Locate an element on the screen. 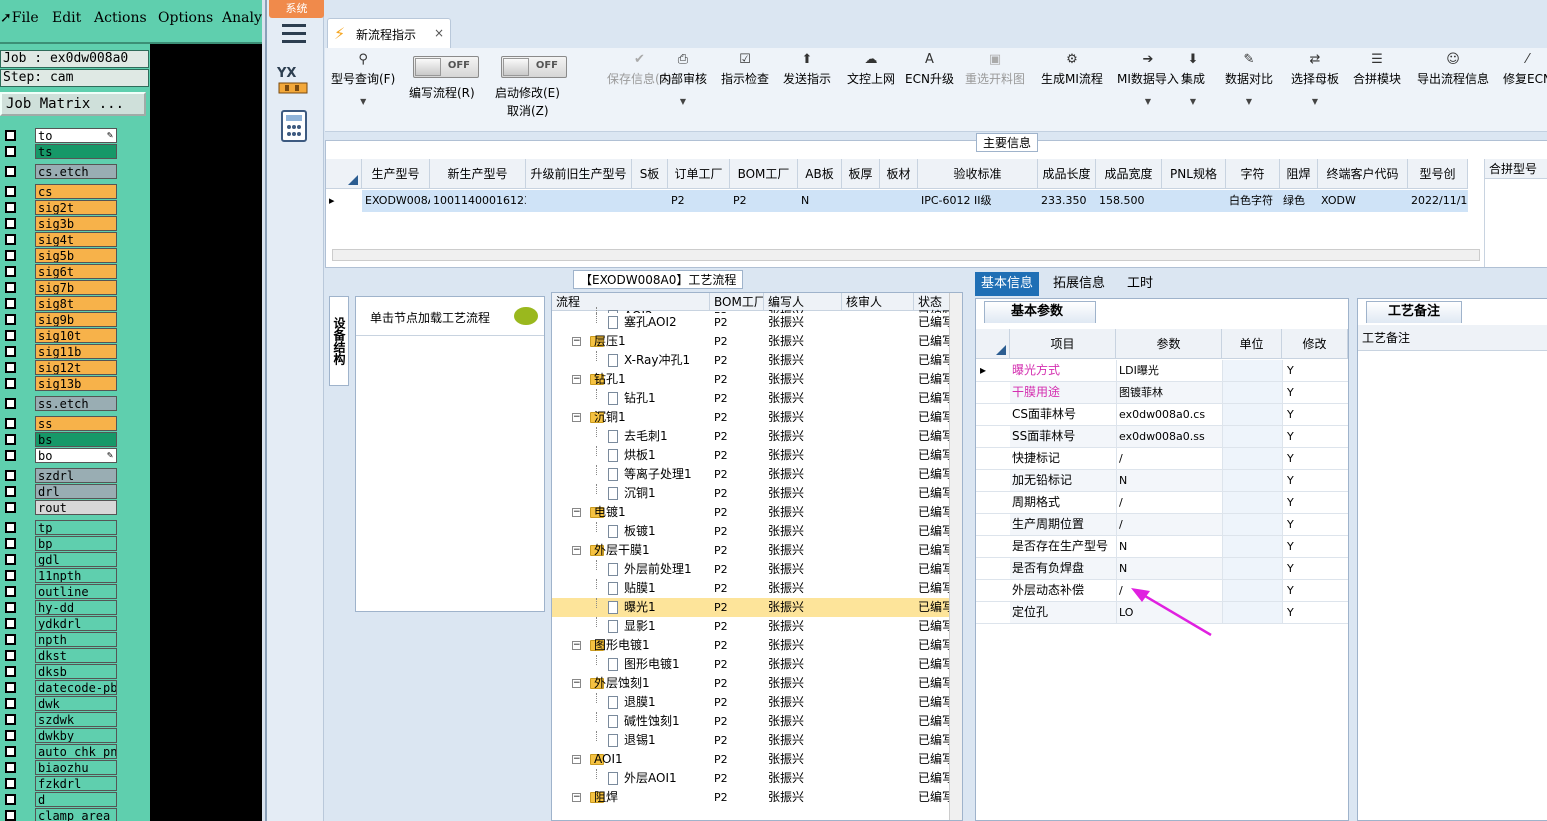 The image size is (1547, 821). tab-work-hours: 工时 is located at coordinates (1140, 284).